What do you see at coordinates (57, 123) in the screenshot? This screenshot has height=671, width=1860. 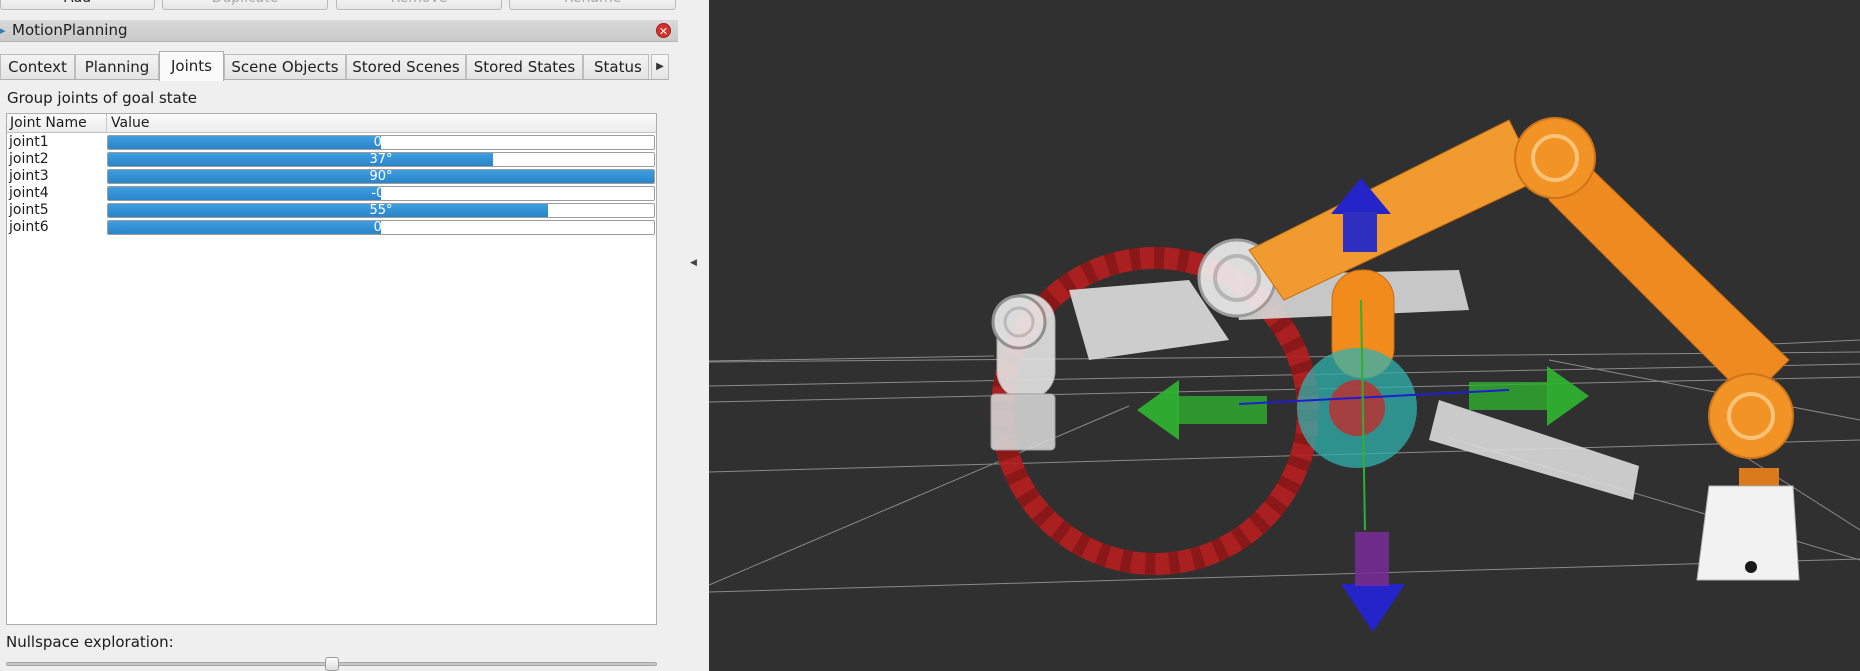 I see `column-header-joint-name: Joint Name` at bounding box center [57, 123].